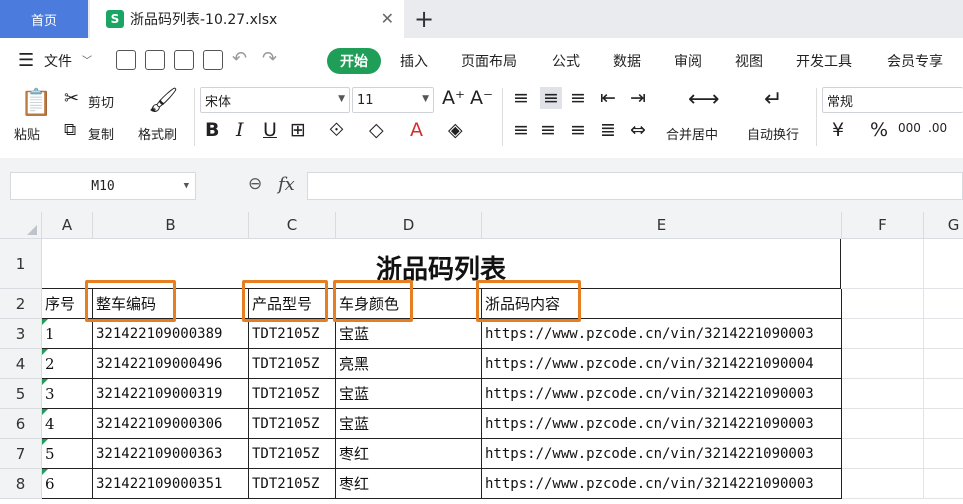 This screenshot has height=504, width=963. What do you see at coordinates (635, 186) in the screenshot?
I see `formula-input` at bounding box center [635, 186].